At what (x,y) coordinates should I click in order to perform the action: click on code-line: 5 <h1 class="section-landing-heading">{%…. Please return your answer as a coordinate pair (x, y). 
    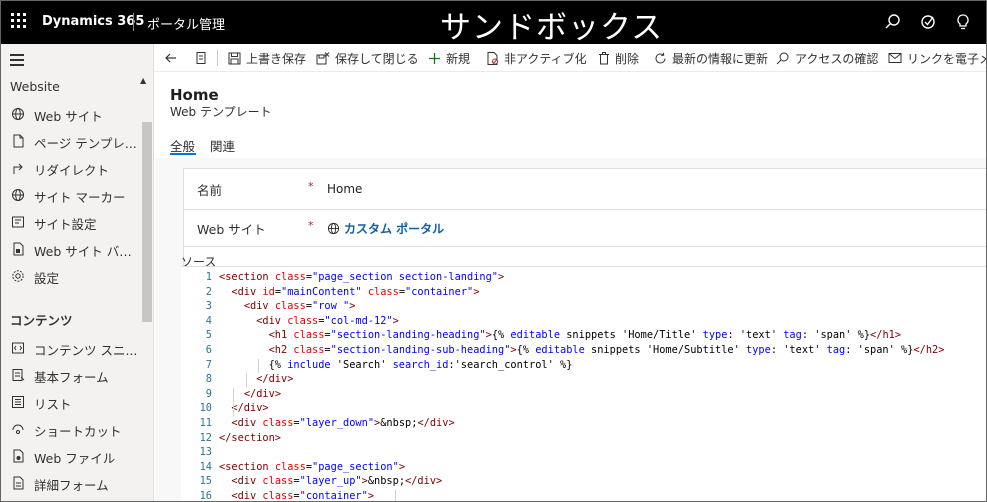
    Looking at the image, I should click on (584, 336).